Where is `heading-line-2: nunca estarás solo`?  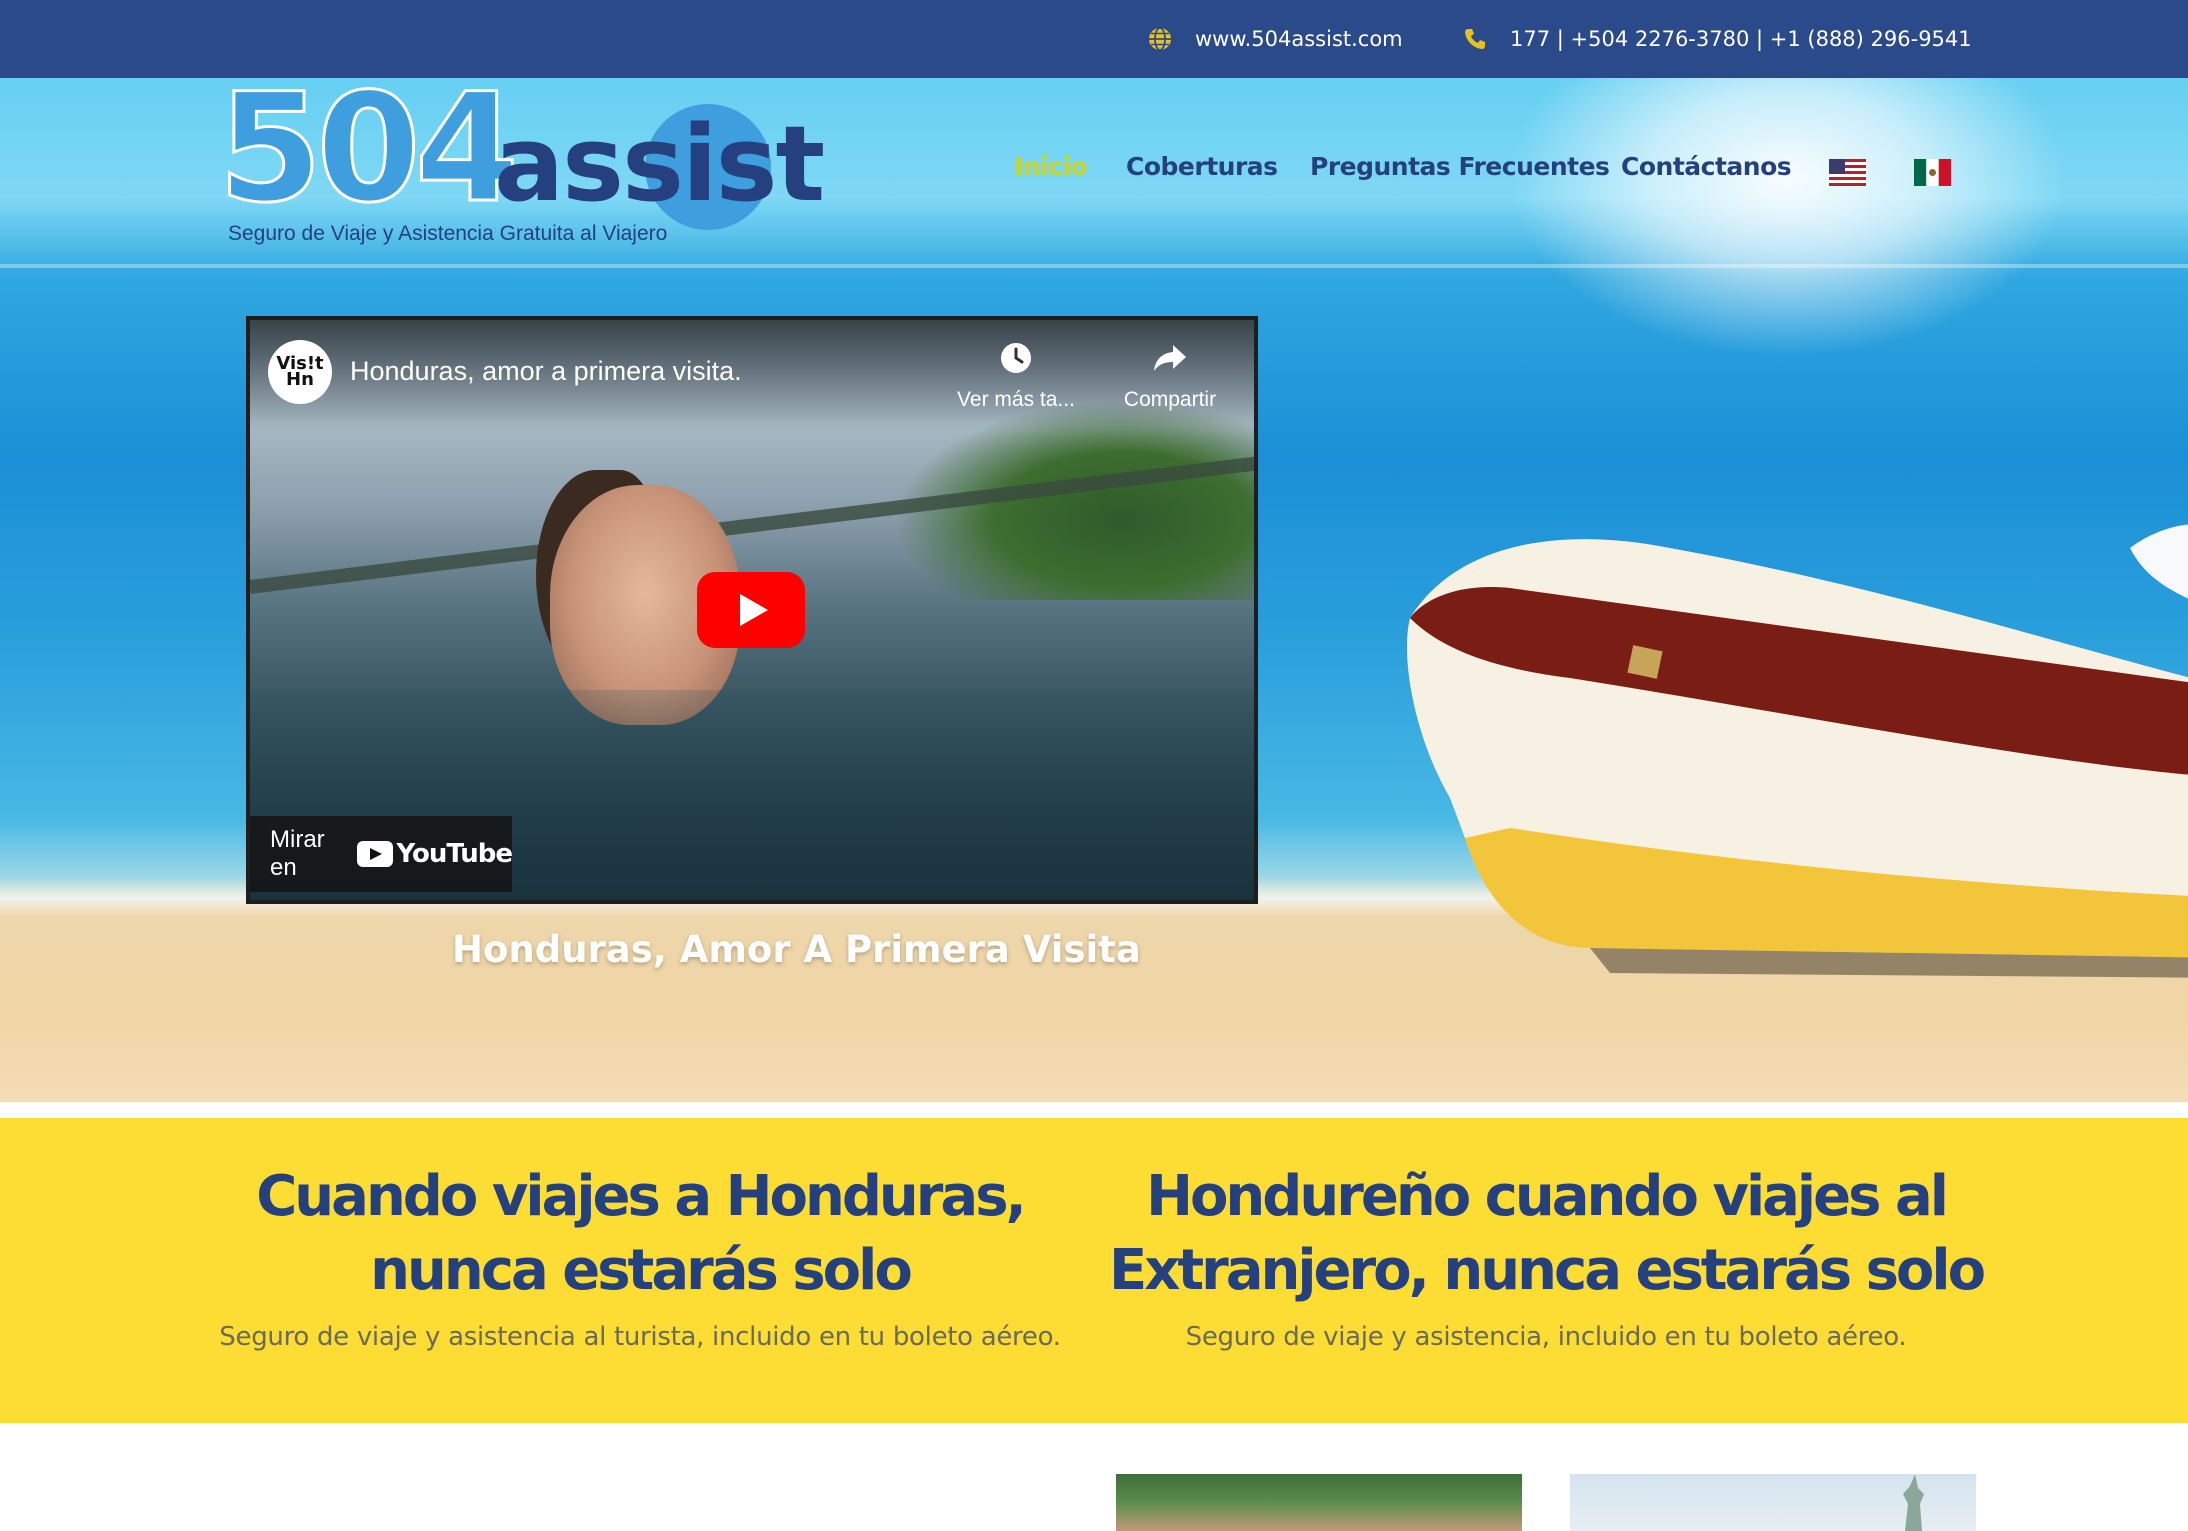
heading-line-2: nunca estarás solo is located at coordinates (641, 1270).